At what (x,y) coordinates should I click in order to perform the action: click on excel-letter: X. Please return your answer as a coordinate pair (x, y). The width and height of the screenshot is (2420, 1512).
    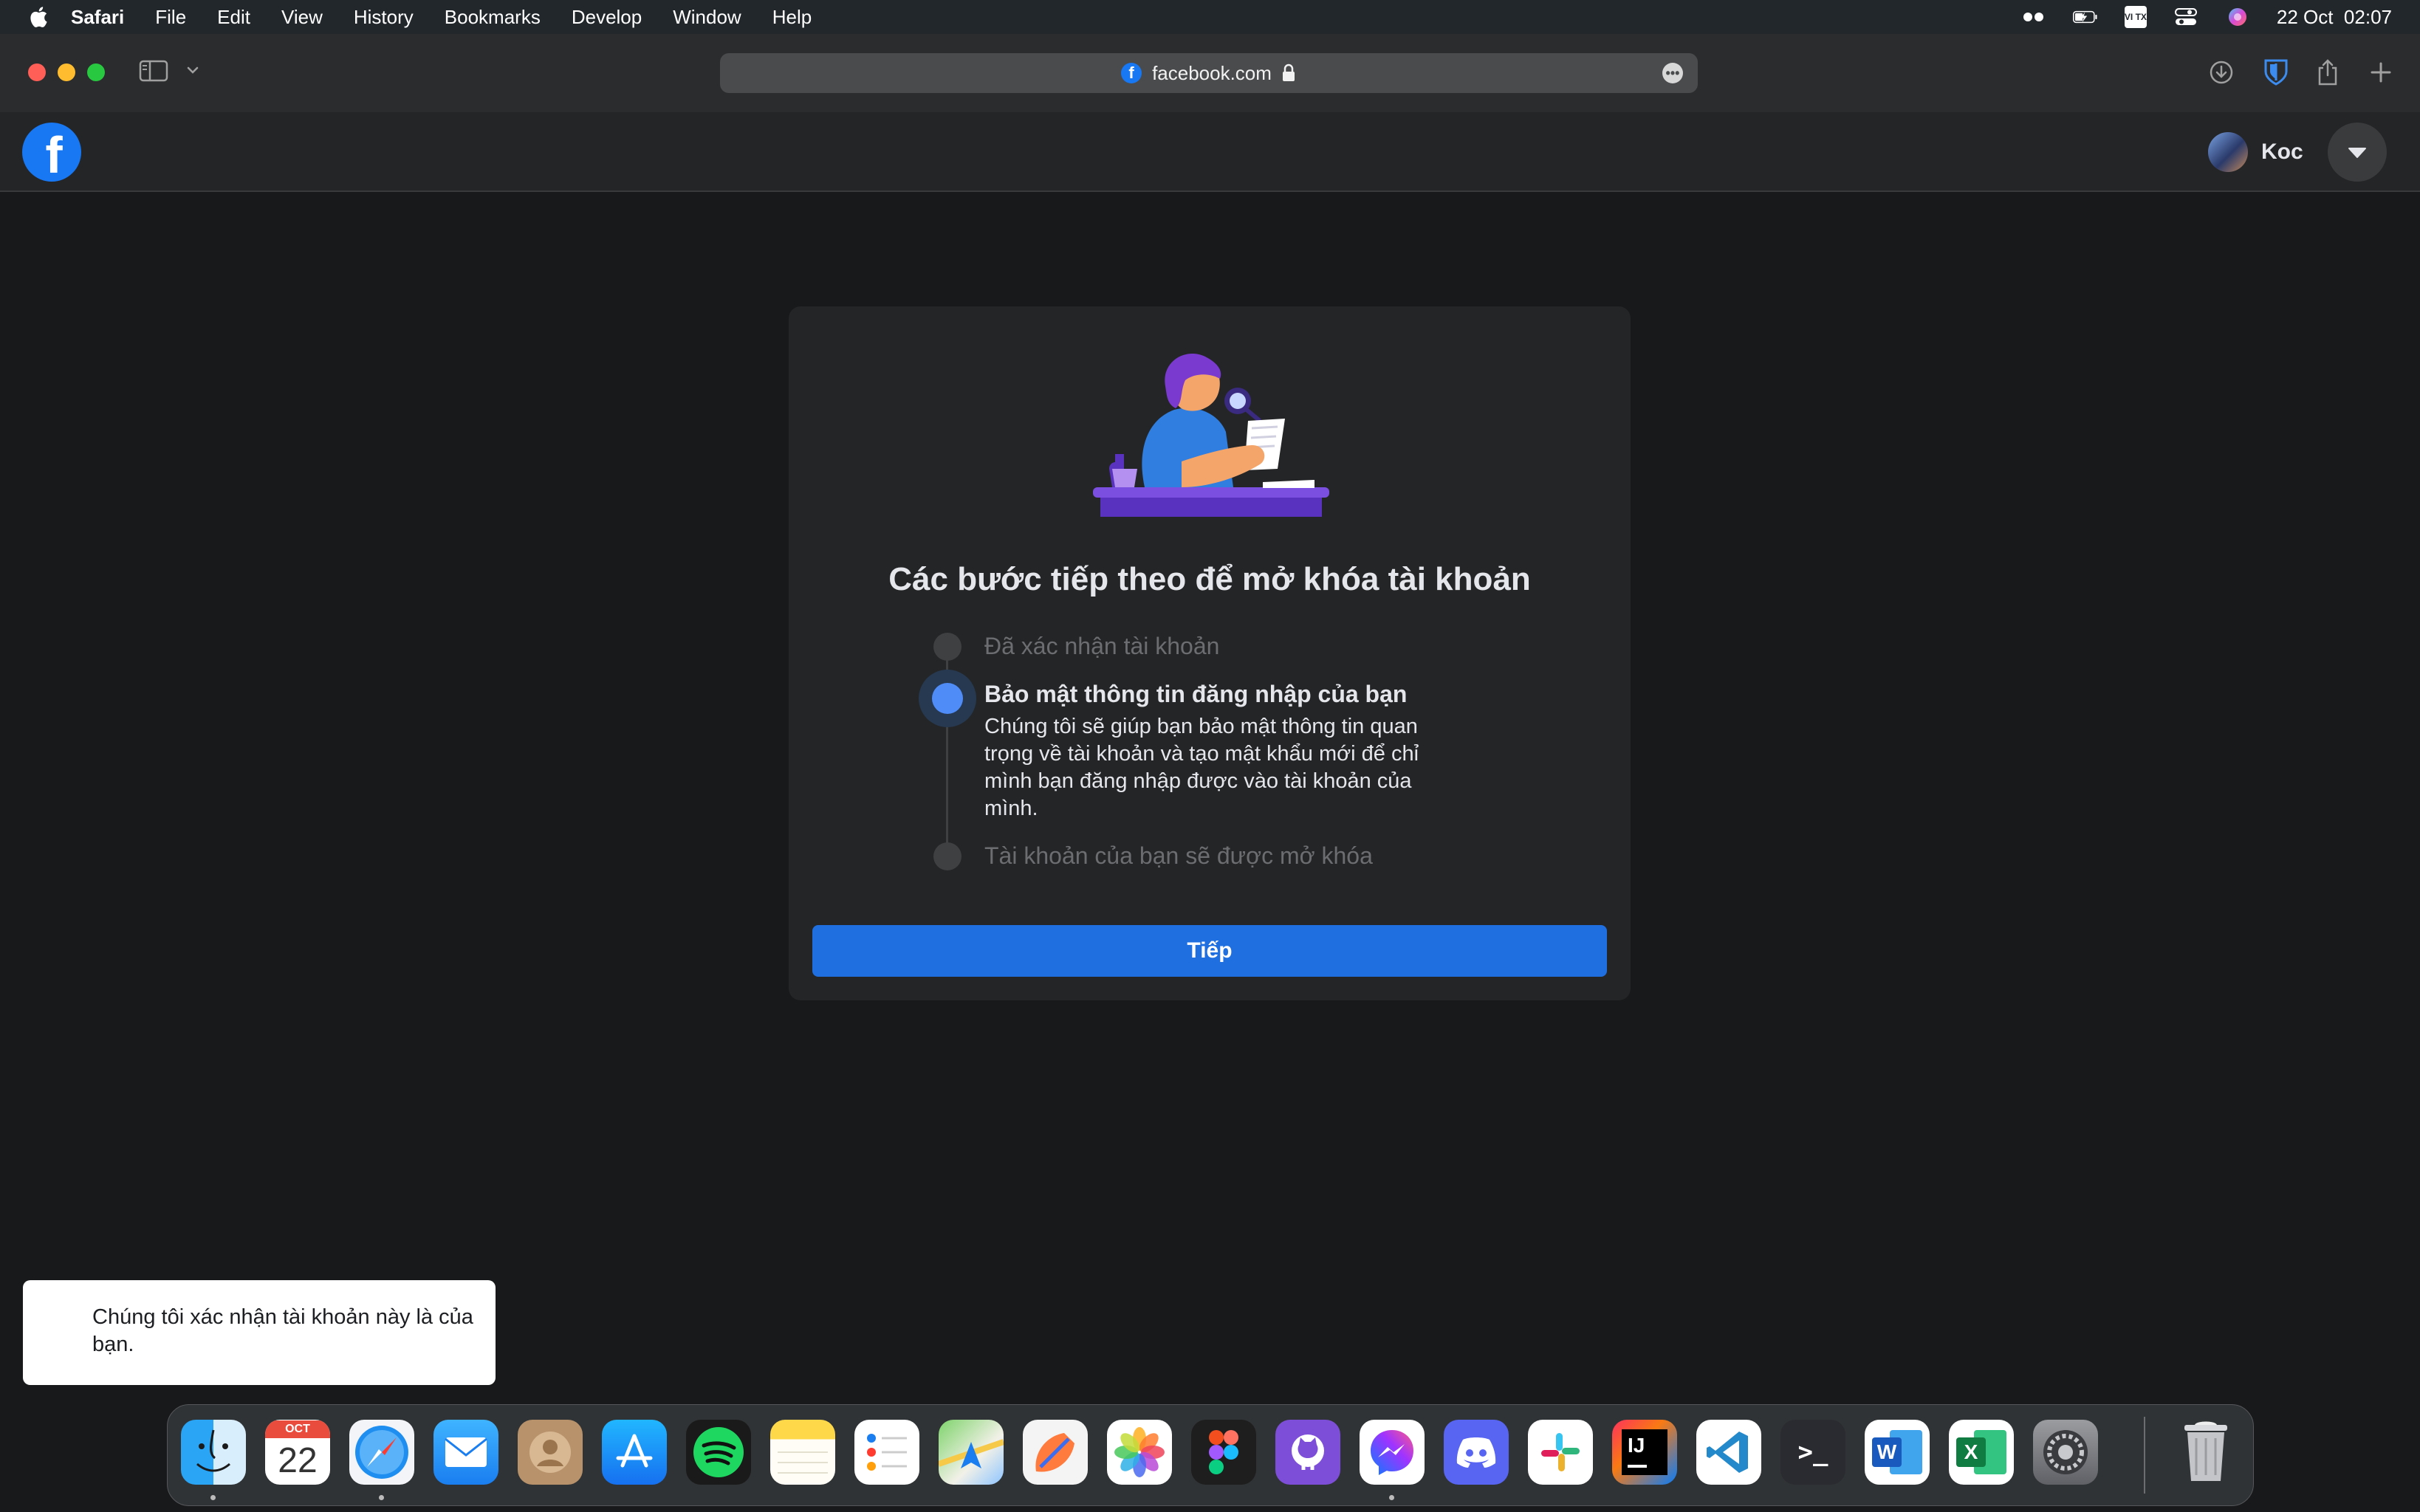
    Looking at the image, I should click on (1971, 1452).